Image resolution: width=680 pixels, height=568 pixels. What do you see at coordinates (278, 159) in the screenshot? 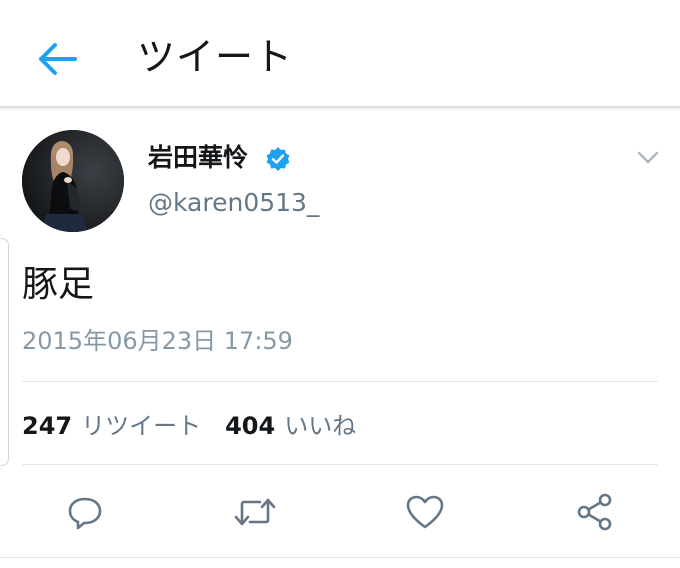
I see `verified-badge-icon` at bounding box center [278, 159].